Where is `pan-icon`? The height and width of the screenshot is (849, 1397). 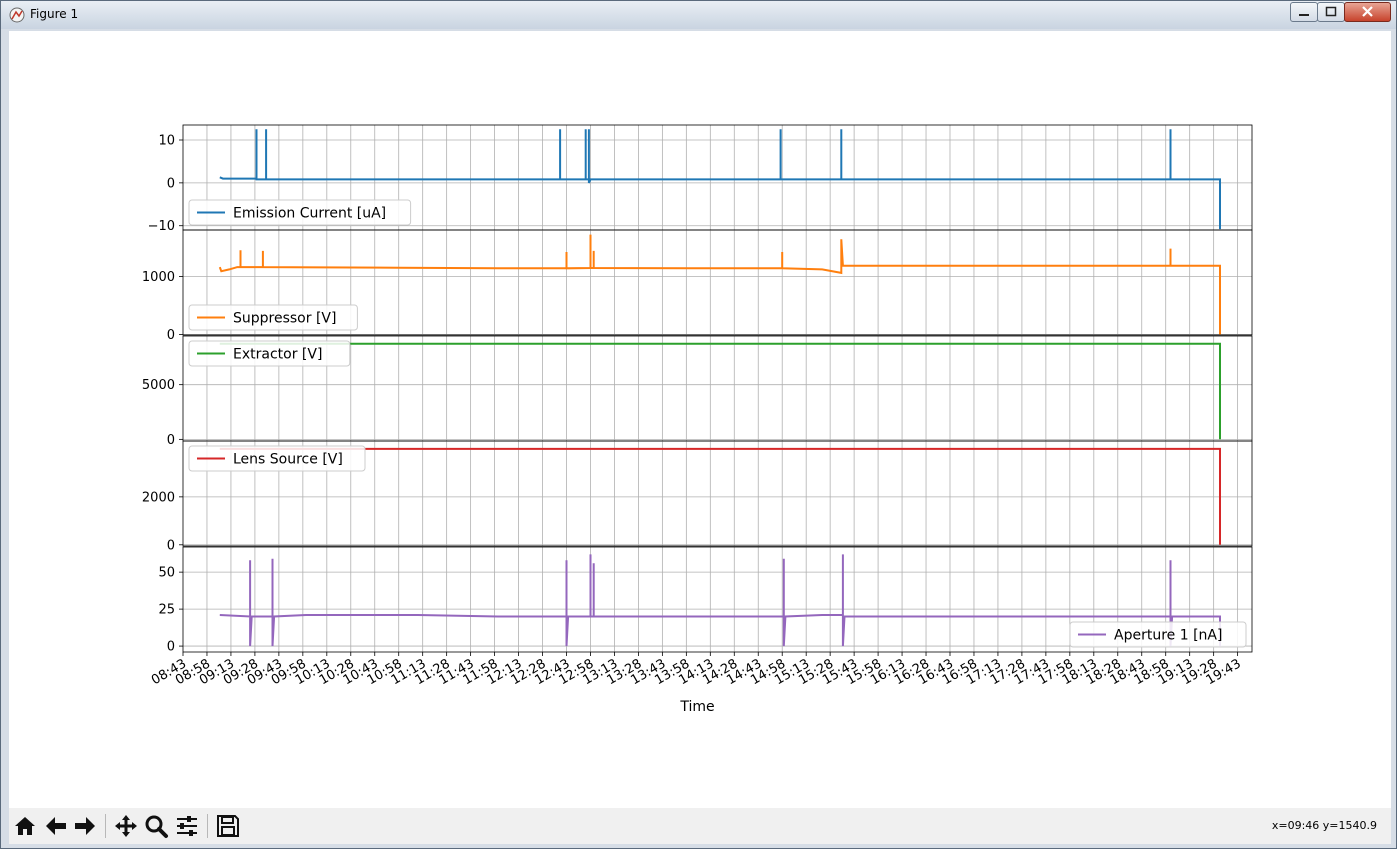
pan-icon is located at coordinates (126, 826).